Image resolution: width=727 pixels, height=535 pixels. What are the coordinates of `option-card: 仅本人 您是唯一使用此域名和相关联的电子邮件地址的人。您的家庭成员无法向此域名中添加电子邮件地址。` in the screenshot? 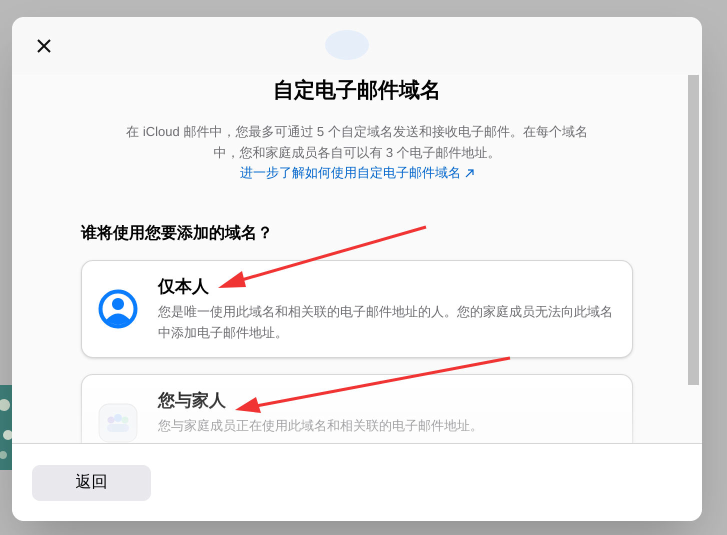 It's located at (357, 309).